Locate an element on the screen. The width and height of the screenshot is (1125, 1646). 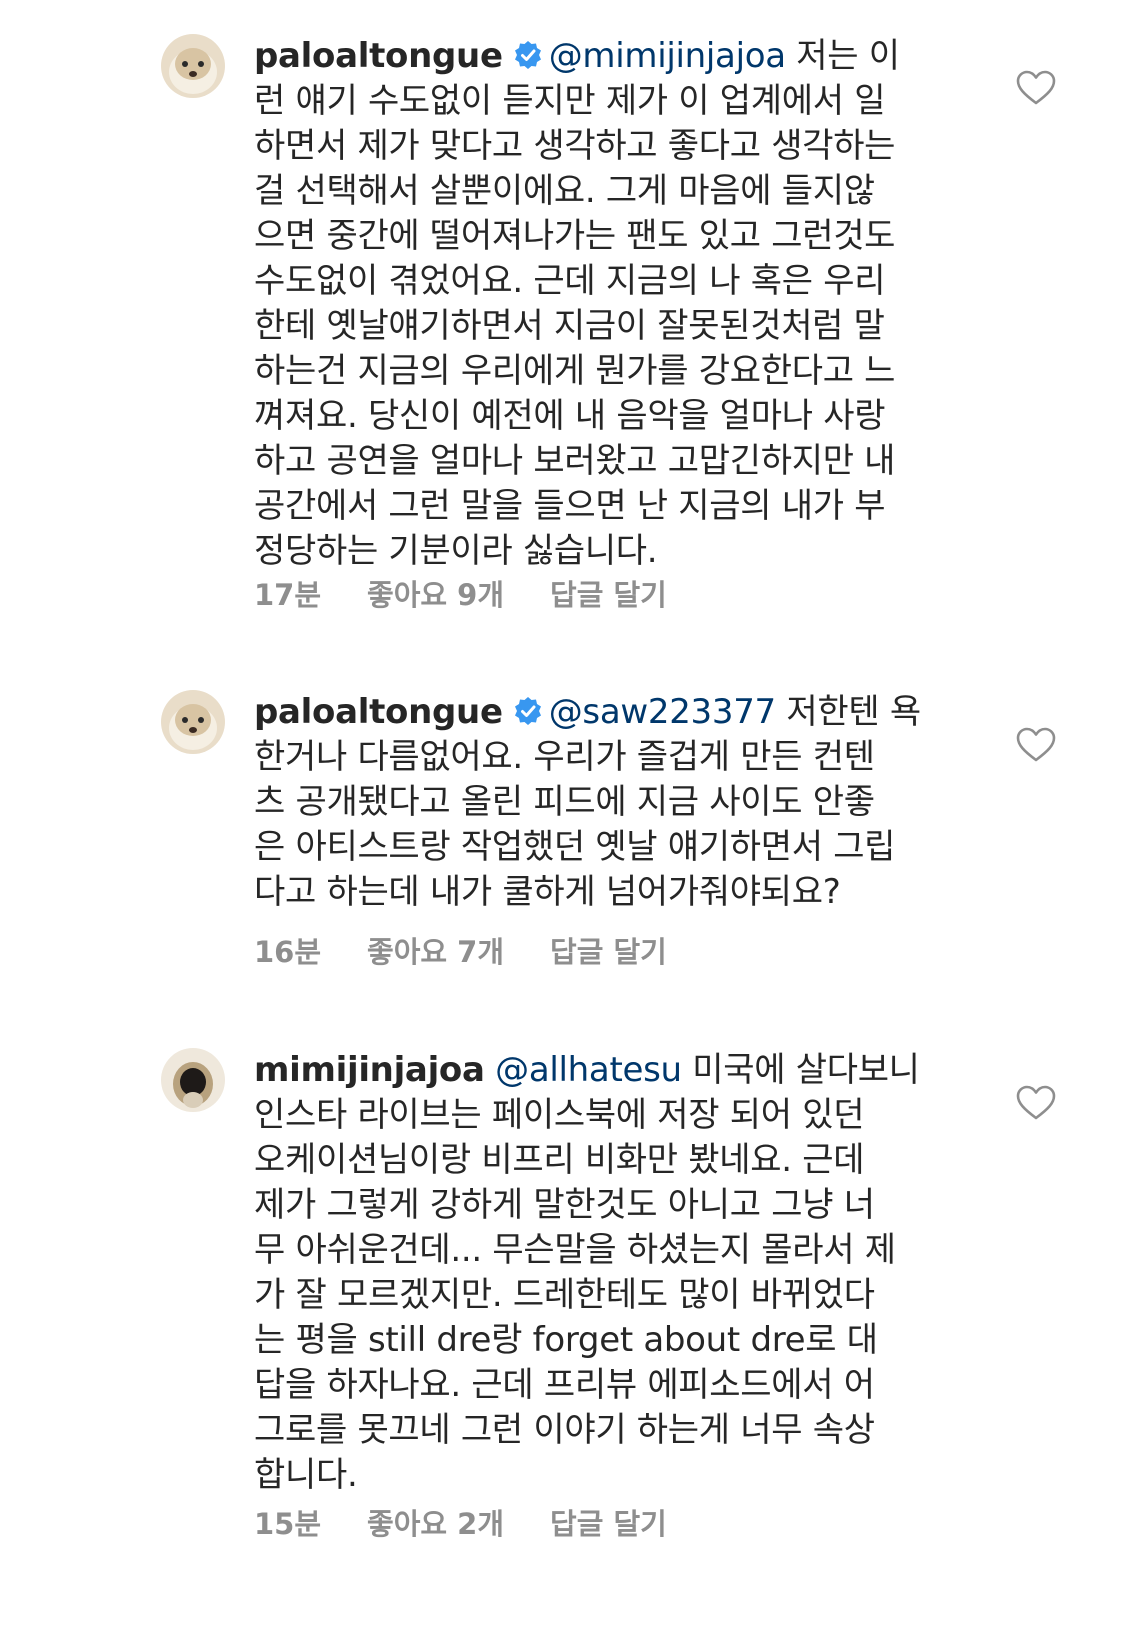
mention-link: @mimijinjajoa is located at coordinates (667, 56).